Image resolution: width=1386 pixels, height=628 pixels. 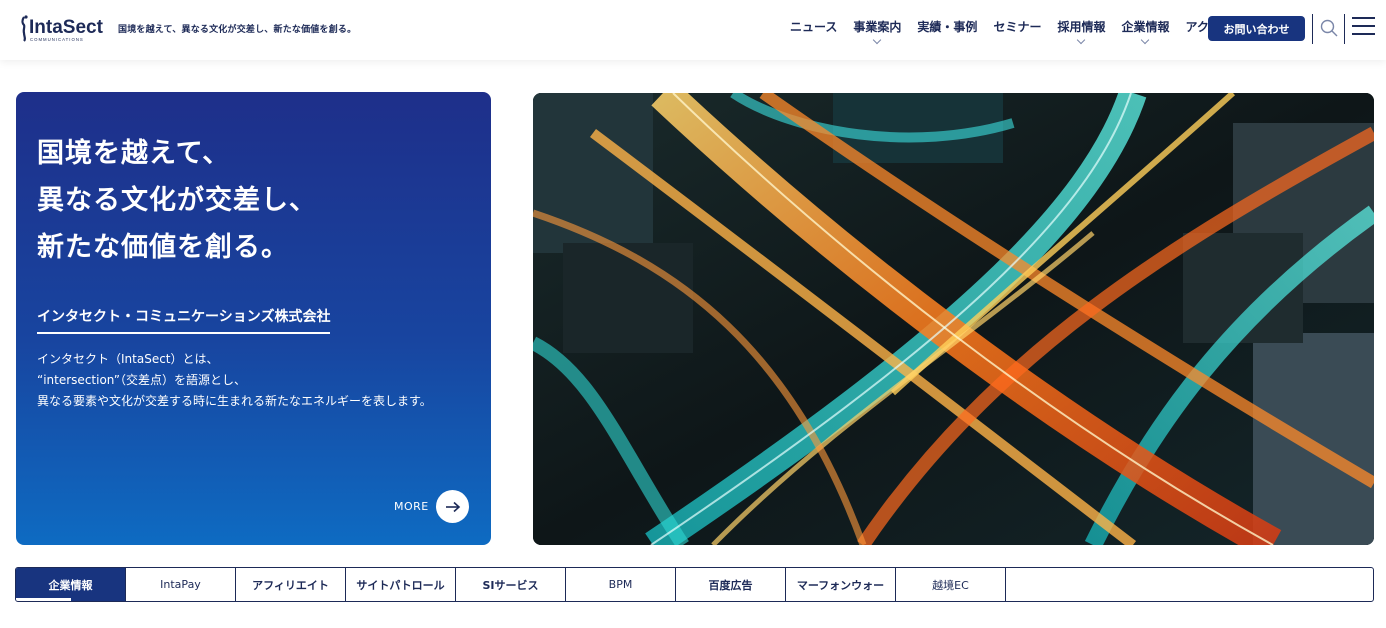 I want to click on tab-cross-border-ec: 越境EC, so click(x=951, y=584).